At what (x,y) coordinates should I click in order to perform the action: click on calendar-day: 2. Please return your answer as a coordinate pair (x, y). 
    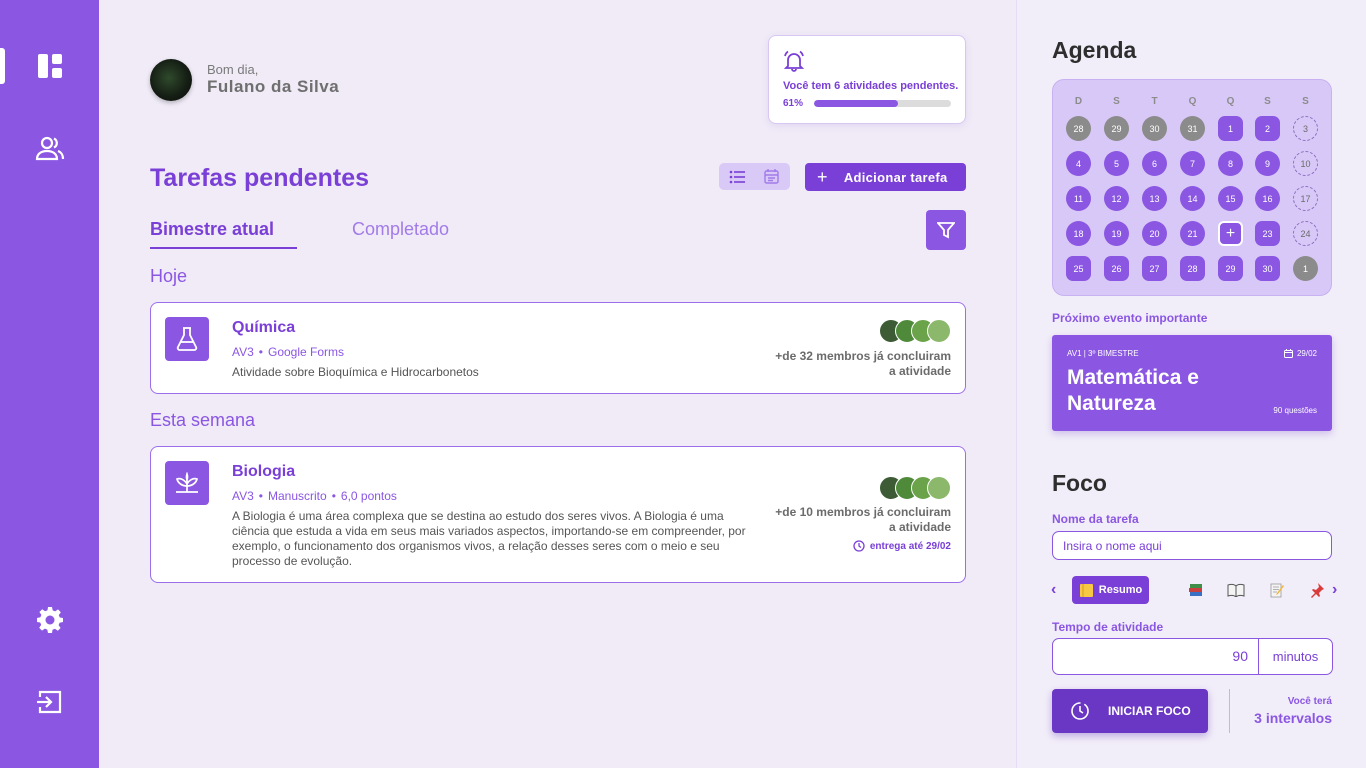
    Looking at the image, I should click on (1267, 128).